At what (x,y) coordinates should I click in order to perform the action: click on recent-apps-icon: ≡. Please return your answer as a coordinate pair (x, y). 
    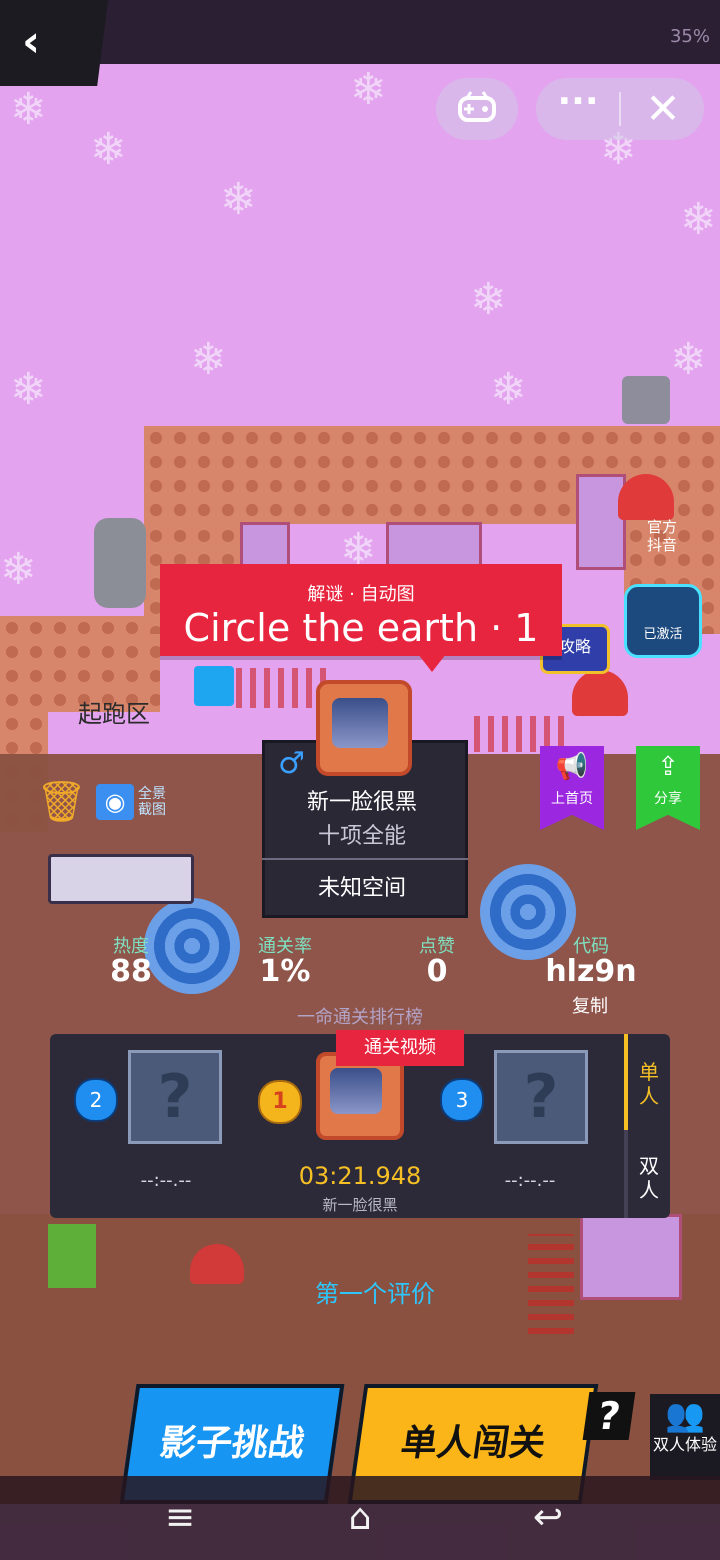
    Looking at the image, I should click on (180, 1518).